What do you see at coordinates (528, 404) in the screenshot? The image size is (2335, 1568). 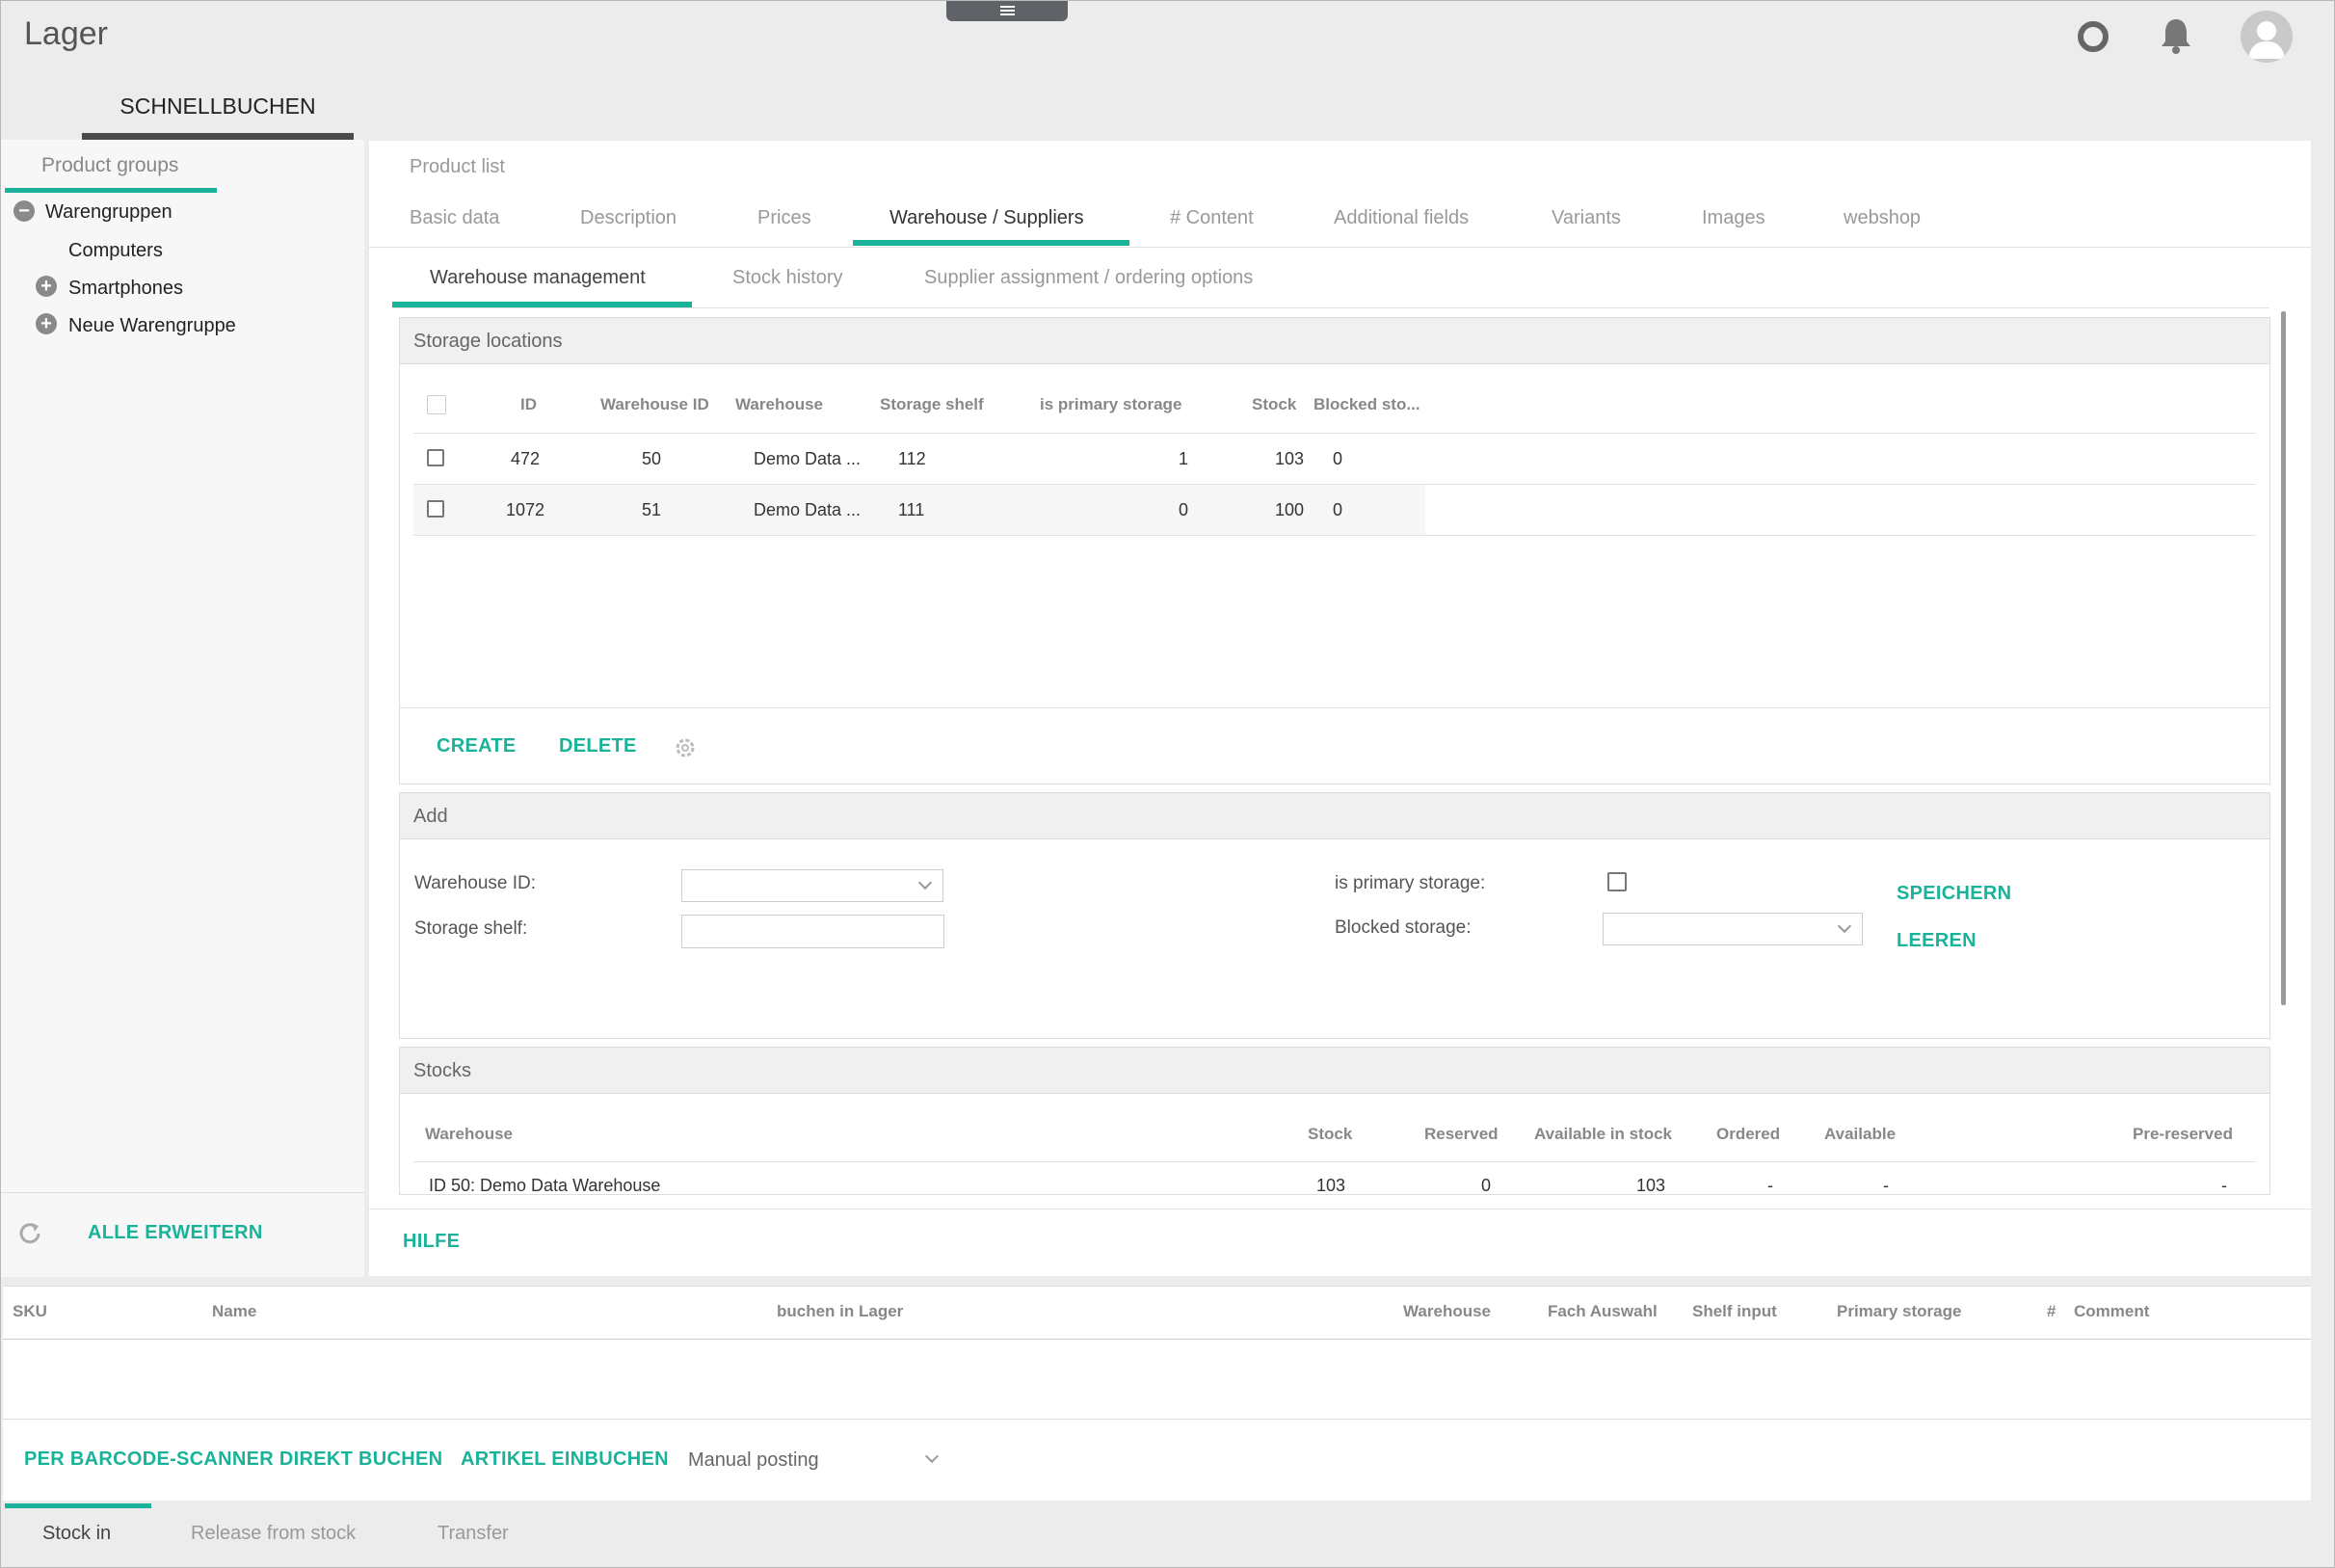 I see `col-id: ID` at bounding box center [528, 404].